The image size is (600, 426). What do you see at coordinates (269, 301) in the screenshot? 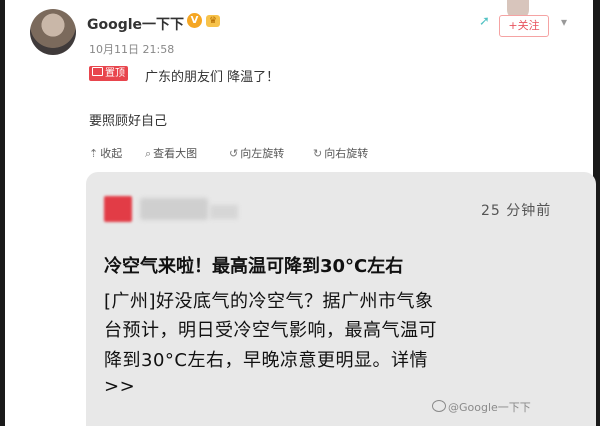
I see `notification-body-line-1: [广州]好没底气的冷空气？据广州市气象` at bounding box center [269, 301].